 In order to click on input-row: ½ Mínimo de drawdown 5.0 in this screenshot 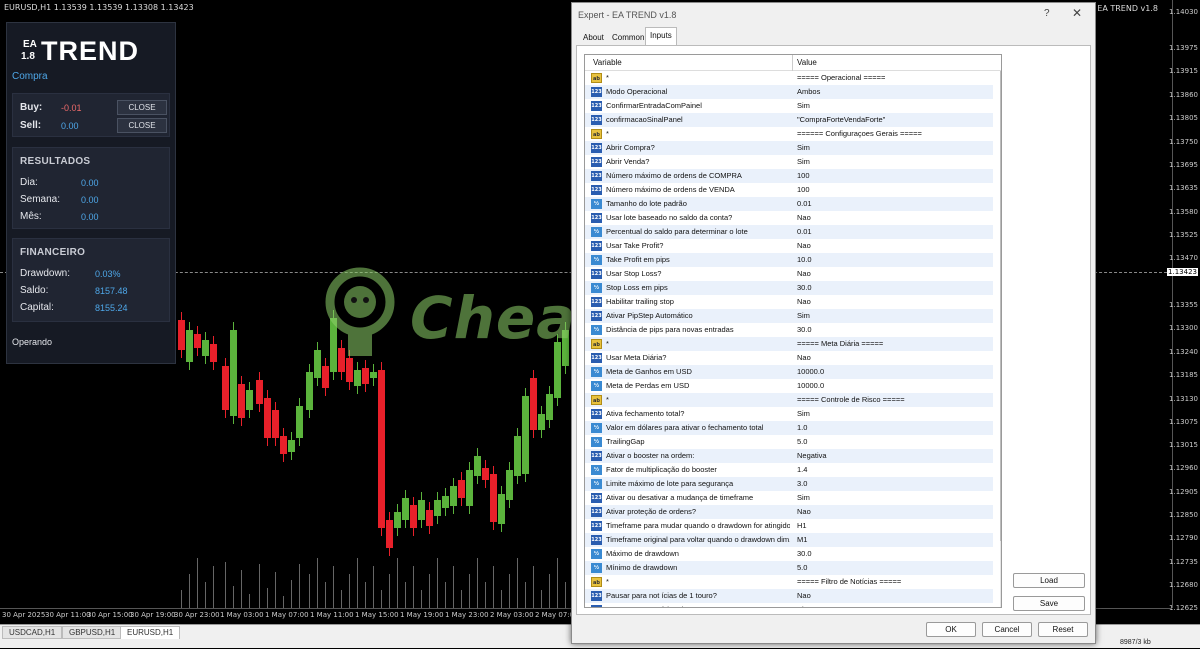, I will do `click(789, 568)`.